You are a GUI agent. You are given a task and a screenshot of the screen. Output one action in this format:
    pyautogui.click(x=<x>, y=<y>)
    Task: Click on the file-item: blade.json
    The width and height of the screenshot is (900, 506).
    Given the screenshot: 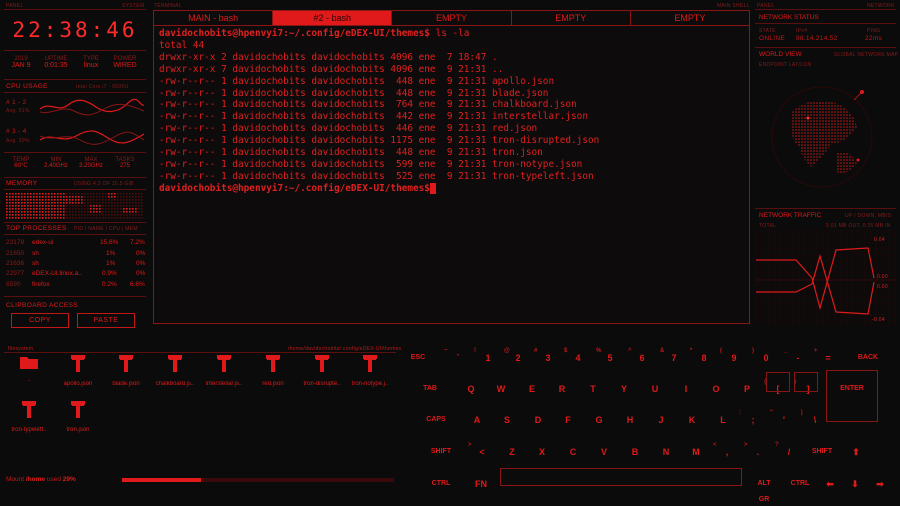 What is the action you would take?
    pyautogui.click(x=126, y=370)
    